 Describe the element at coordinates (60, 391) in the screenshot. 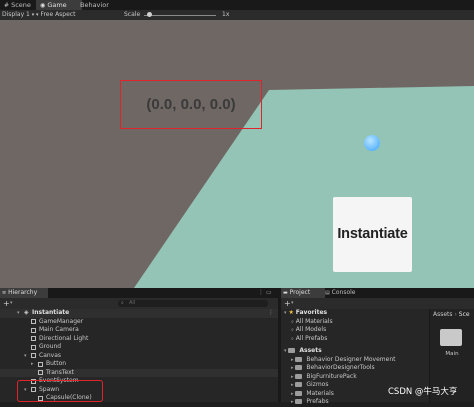

I see `spawn-highlight-box` at that location.